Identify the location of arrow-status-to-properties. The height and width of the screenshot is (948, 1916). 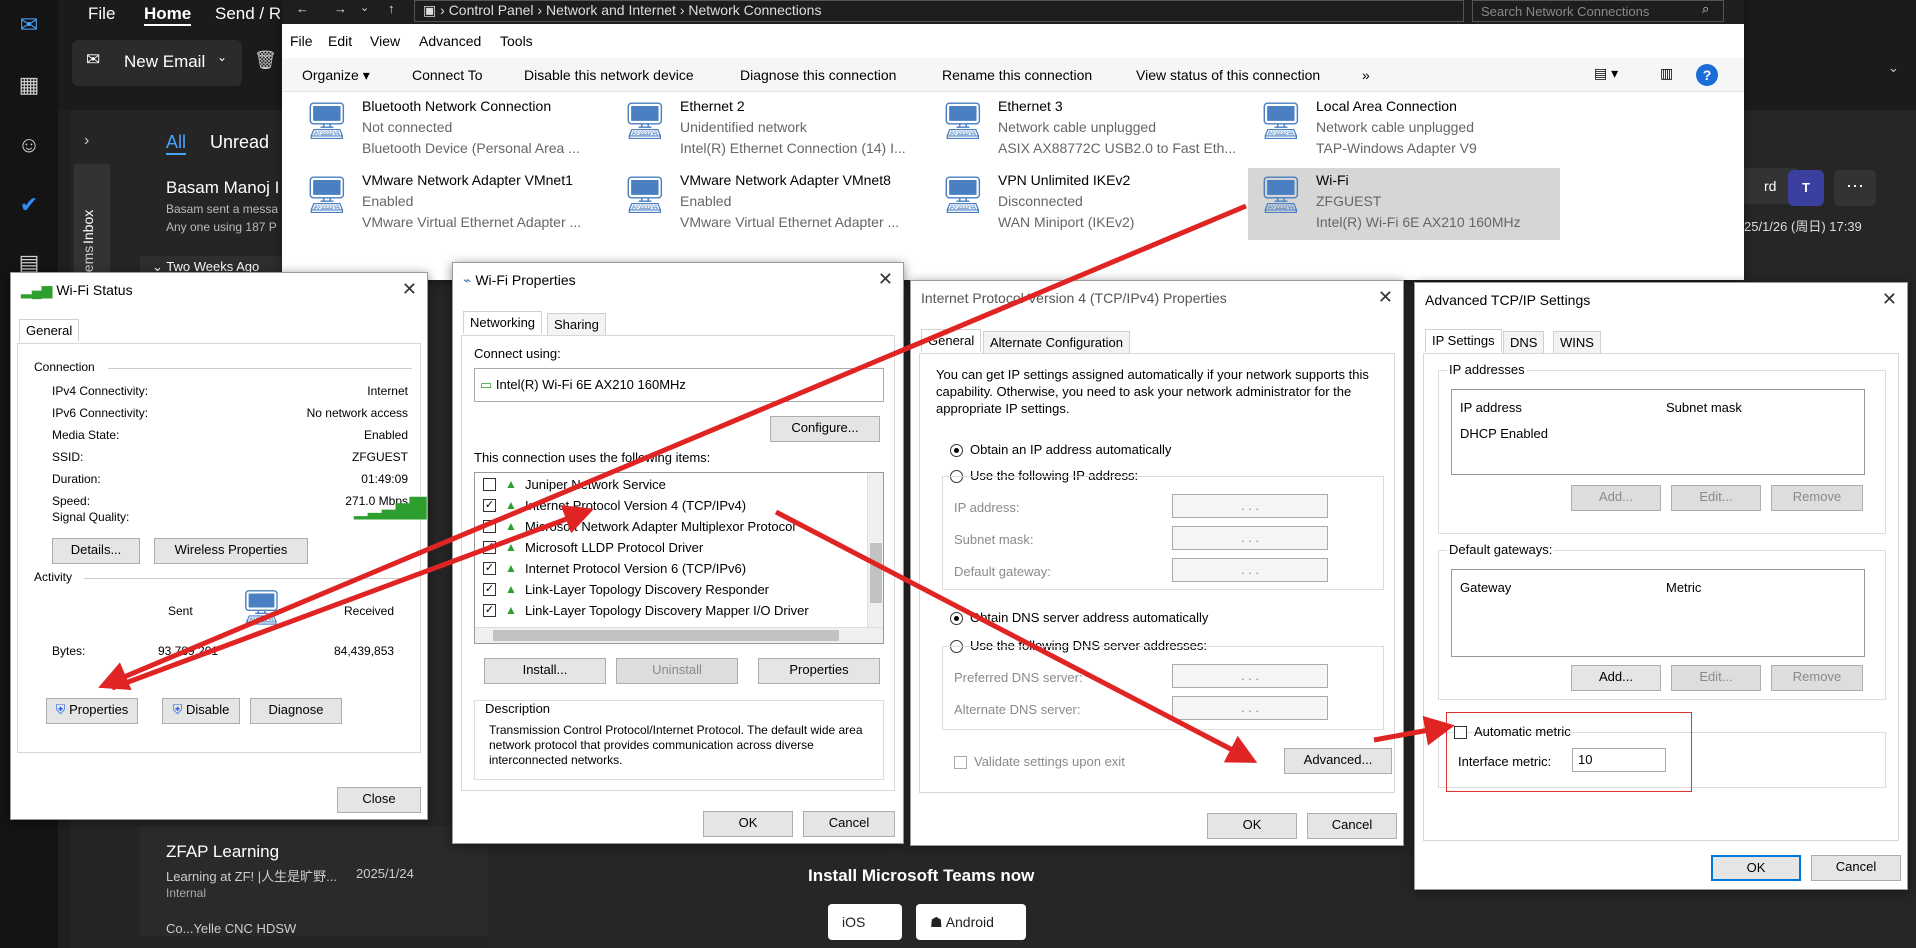
(353, 598).